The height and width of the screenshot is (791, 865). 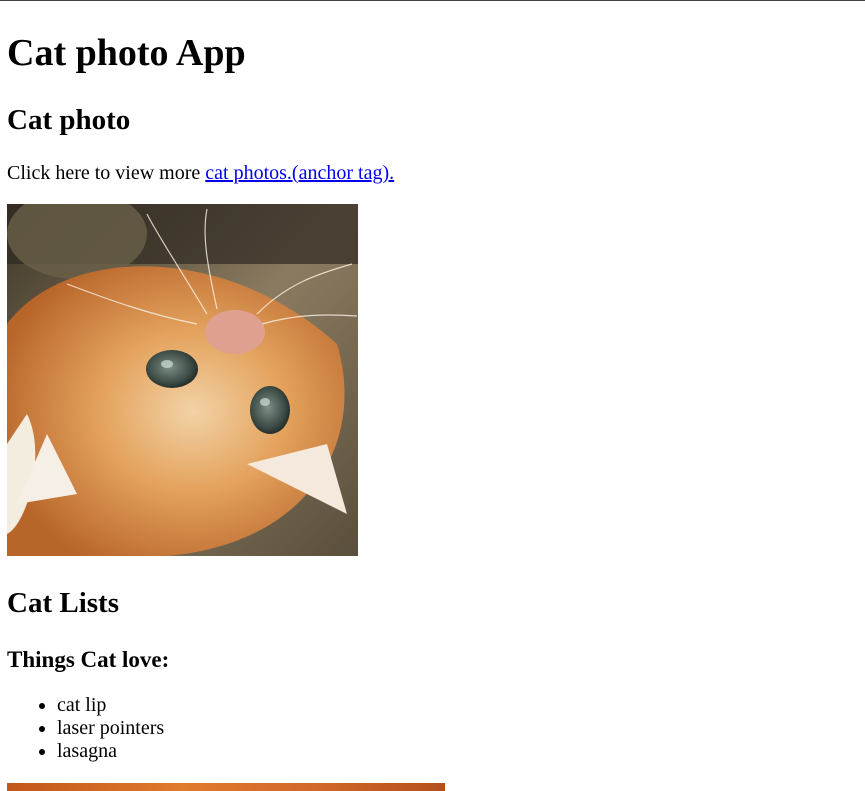 What do you see at coordinates (110, 751) in the screenshot?
I see `list-item: lasagna` at bounding box center [110, 751].